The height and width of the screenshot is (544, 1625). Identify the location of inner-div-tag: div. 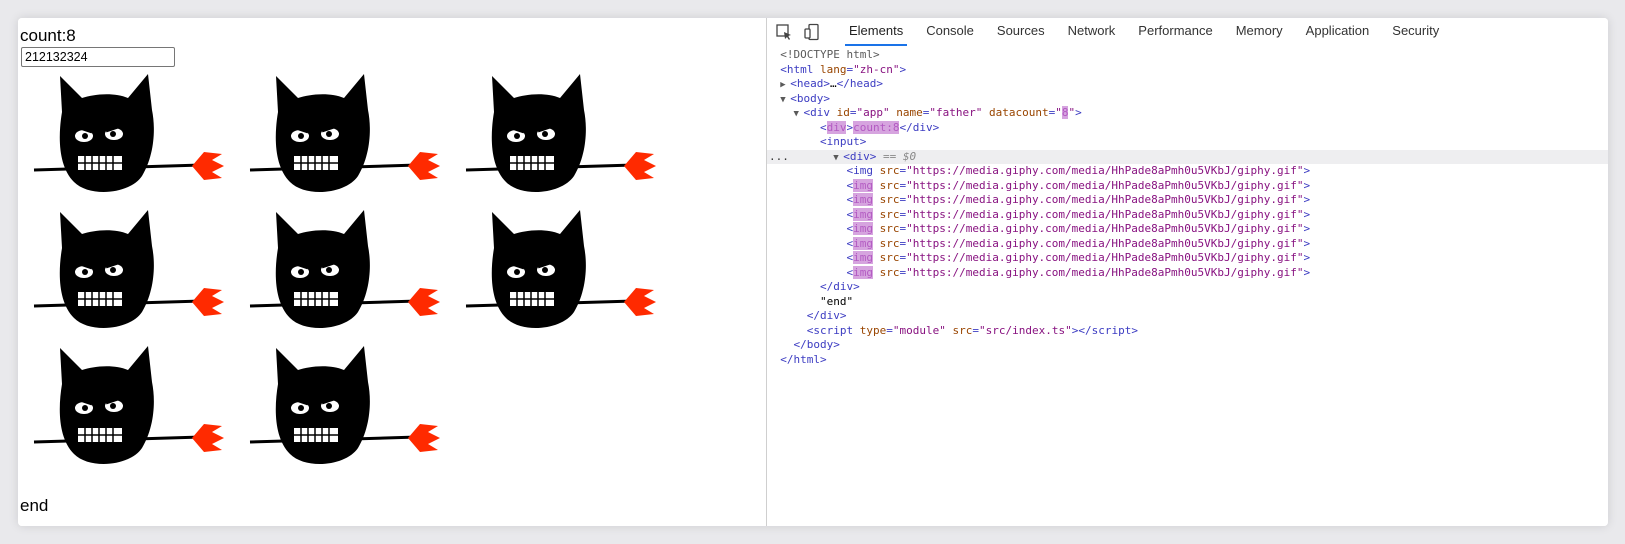
(859, 156).